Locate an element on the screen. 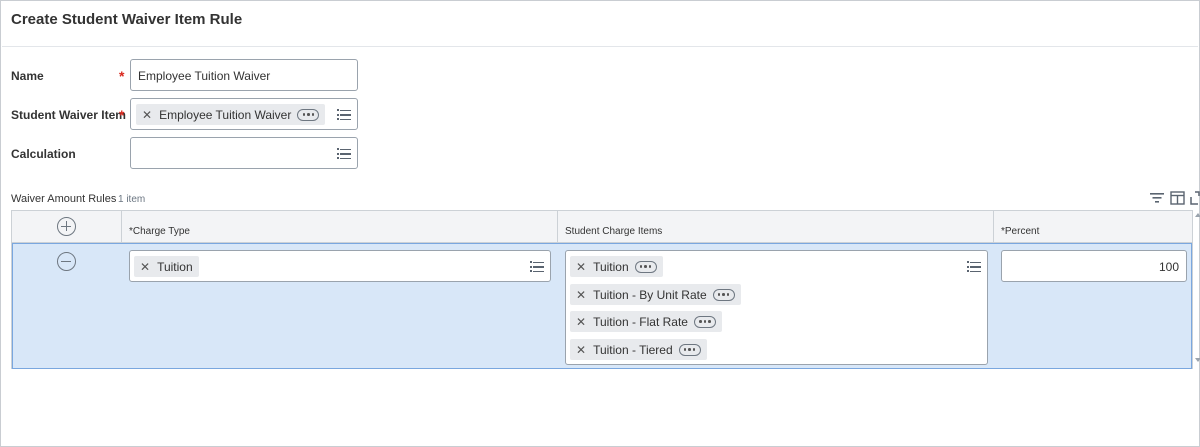  charge-item-pill: ✕ Tuition is located at coordinates (616, 266).